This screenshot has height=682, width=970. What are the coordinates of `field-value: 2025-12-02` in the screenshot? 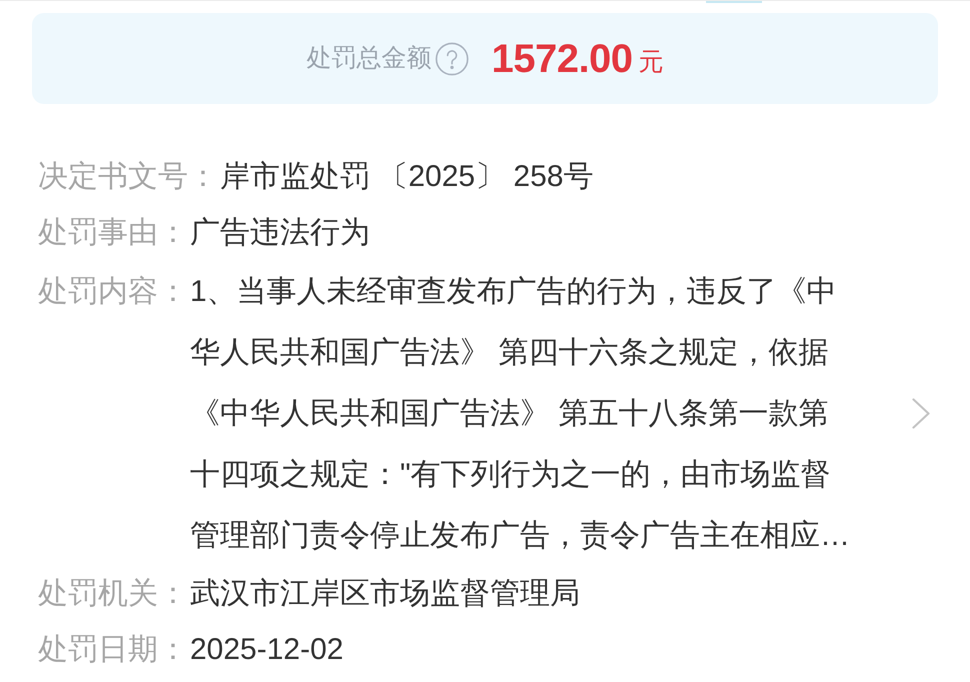 It's located at (267, 650).